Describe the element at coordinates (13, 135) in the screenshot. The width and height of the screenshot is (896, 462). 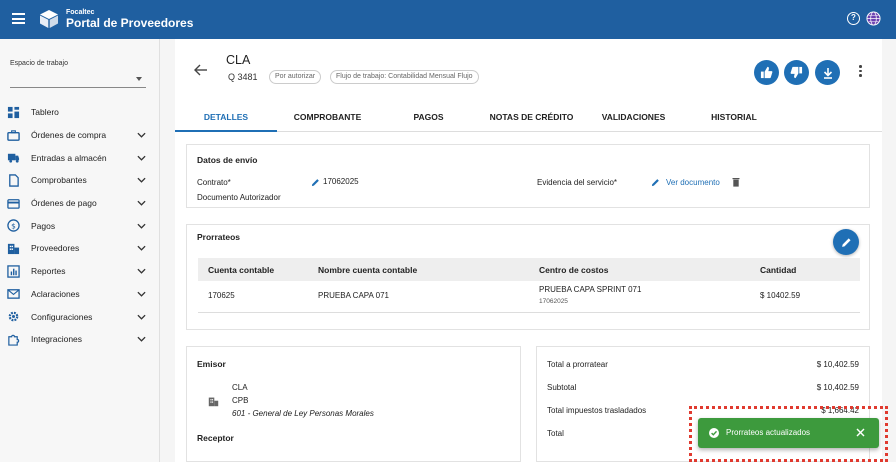
I see `briefcase-icon` at that location.